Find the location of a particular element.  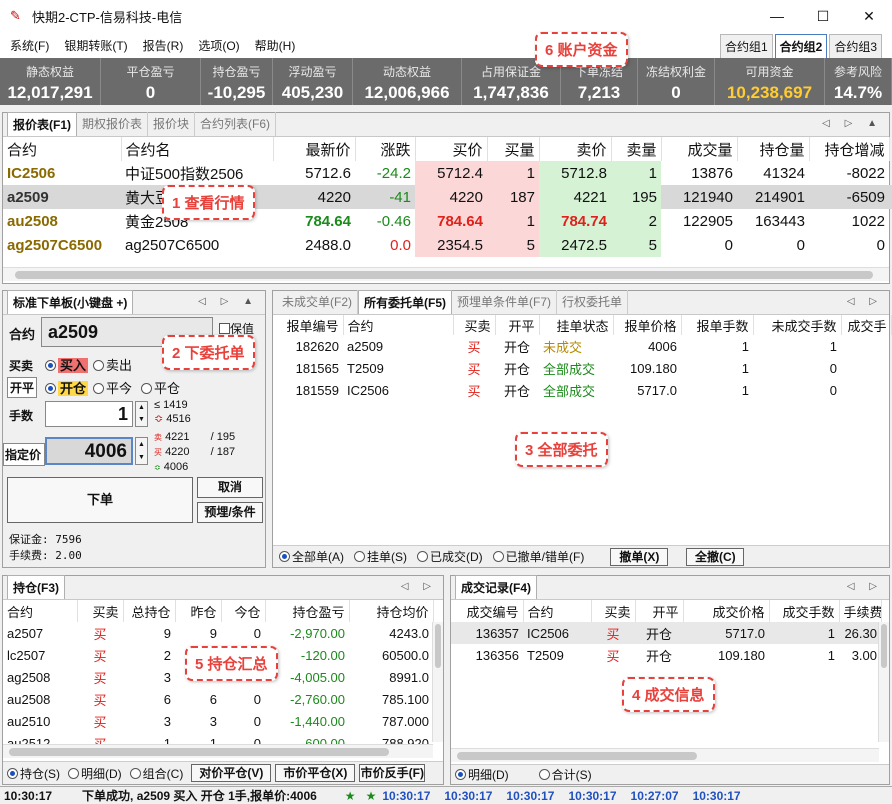

column-header: 合约名 is located at coordinates (197, 149).